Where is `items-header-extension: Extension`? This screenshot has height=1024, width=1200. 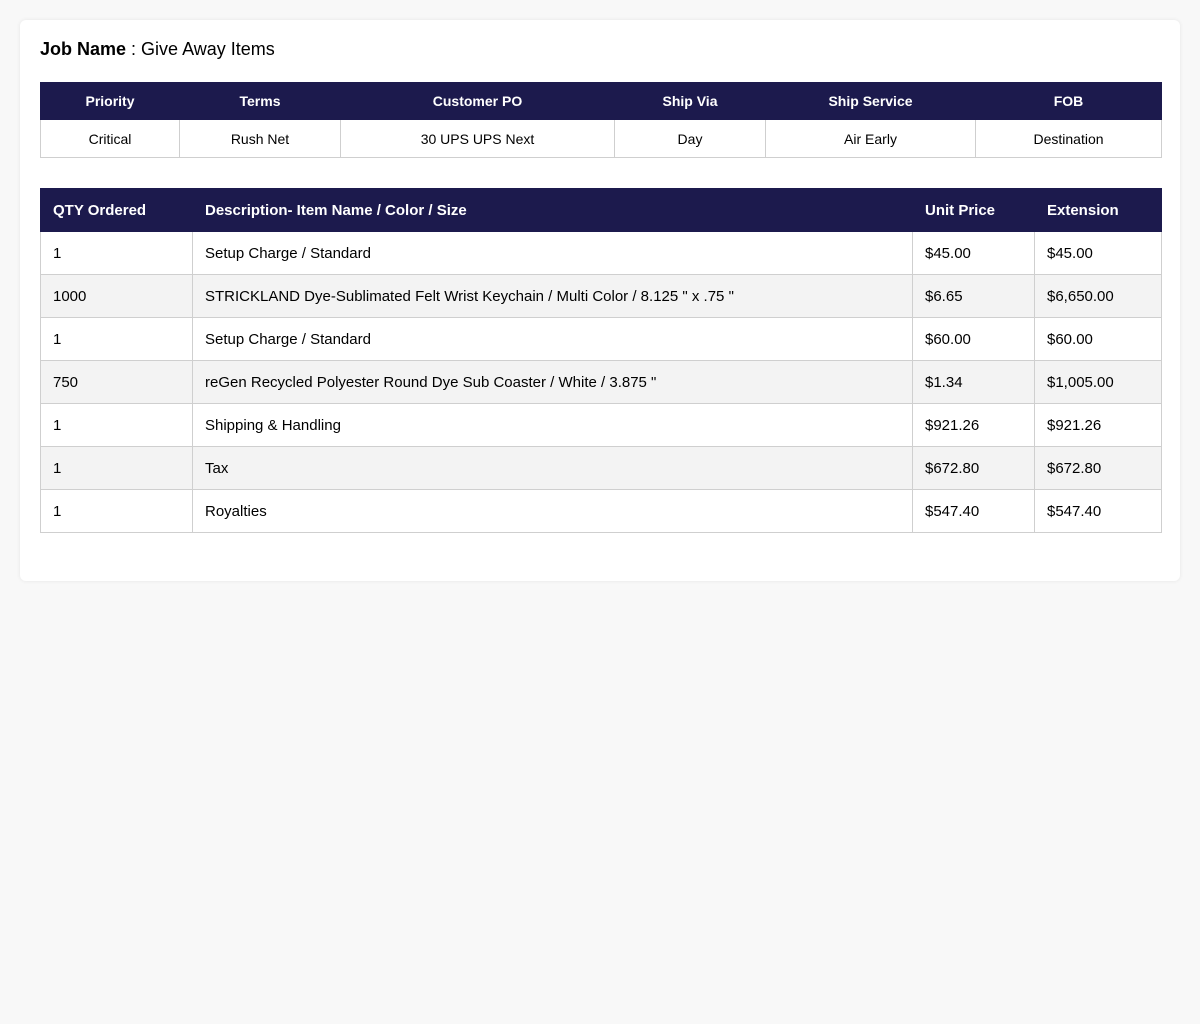 items-header-extension: Extension is located at coordinates (1098, 210).